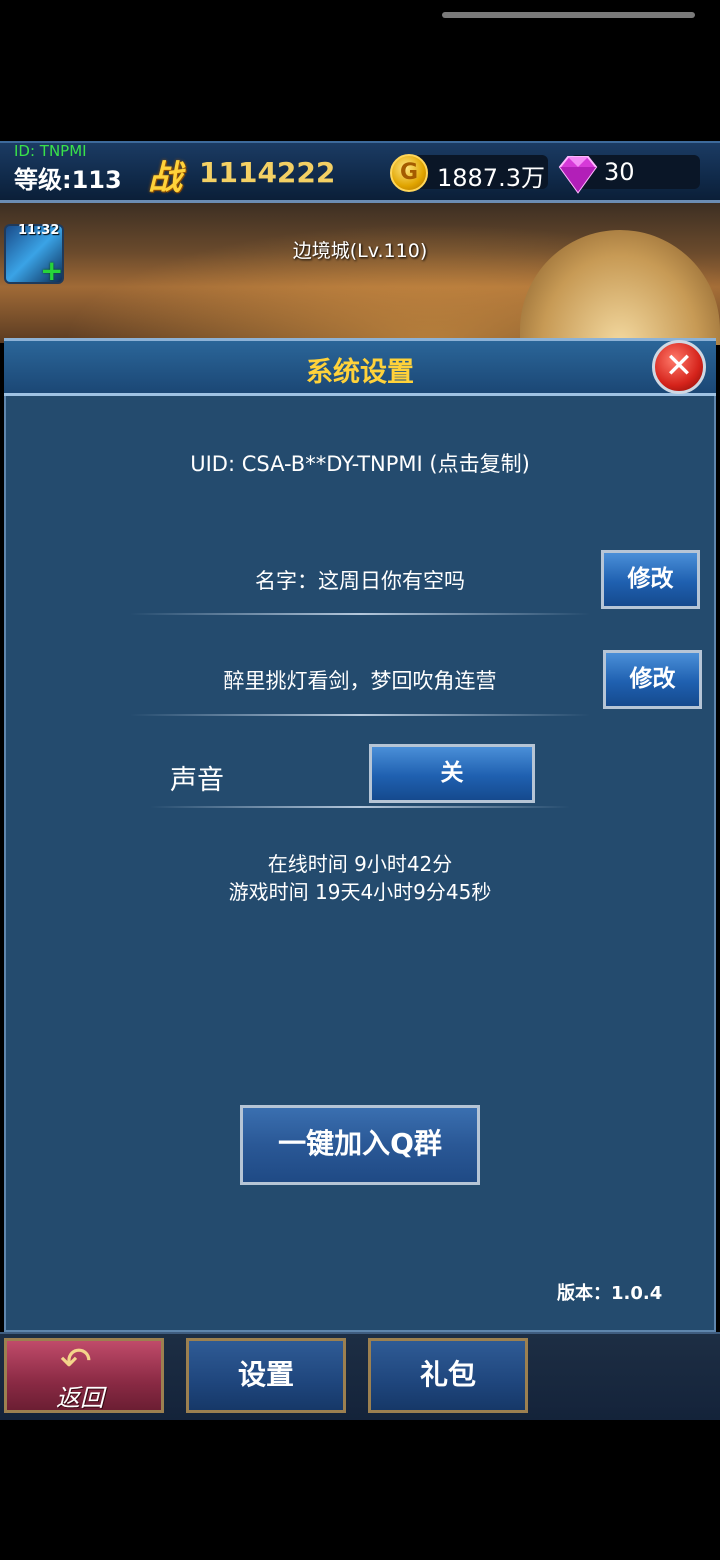  What do you see at coordinates (578, 175) in the screenshot?
I see `diamond-icon` at bounding box center [578, 175].